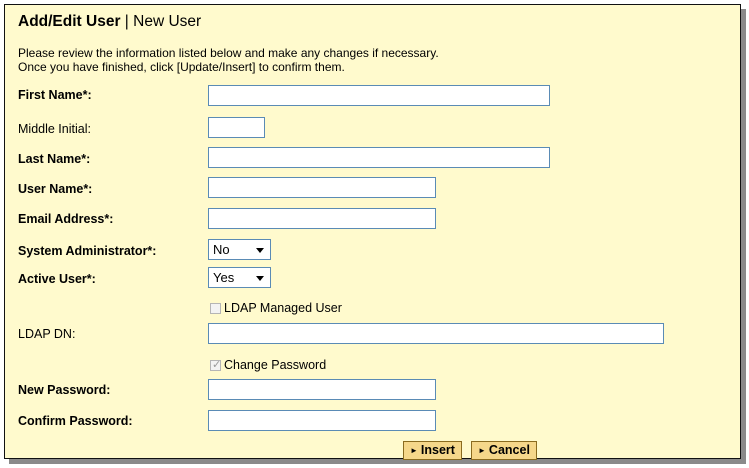 This screenshot has width=749, height=468. Describe the element at coordinates (54, 159) in the screenshot. I see `last-name-label: Last Name*:` at that location.